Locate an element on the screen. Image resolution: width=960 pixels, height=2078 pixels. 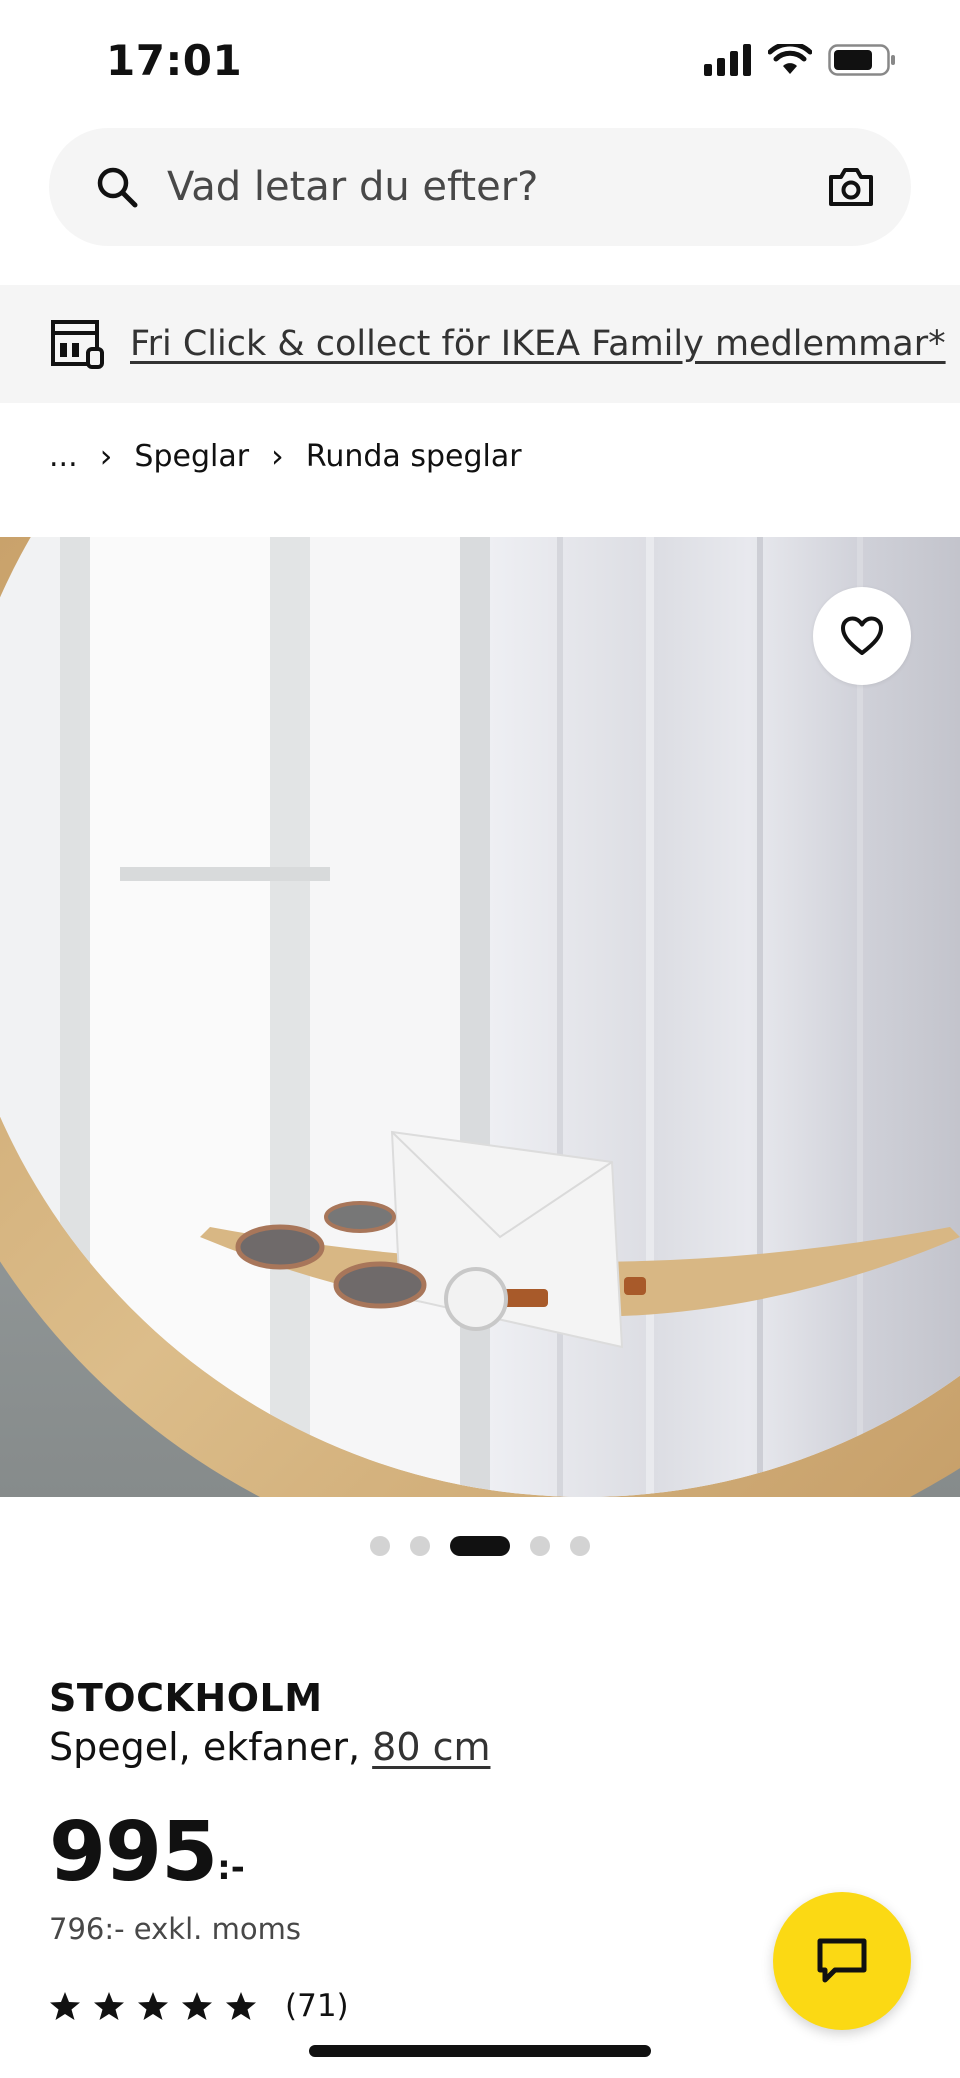
battery-icon is located at coordinates (861, 60).